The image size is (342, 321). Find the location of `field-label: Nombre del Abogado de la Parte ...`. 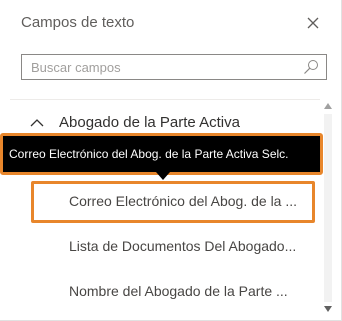

field-label: Nombre del Abogado de la Parte ... is located at coordinates (178, 291).